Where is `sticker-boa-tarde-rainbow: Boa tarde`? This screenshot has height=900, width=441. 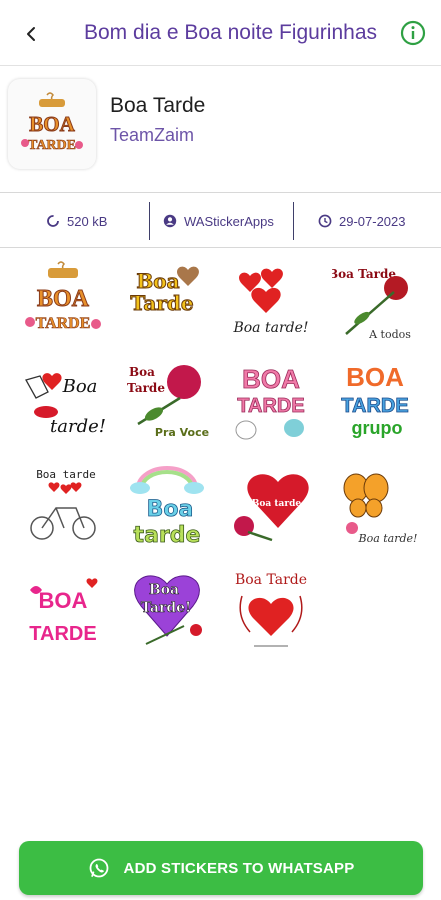
sticker-boa-tarde-rainbow: Boa tarde is located at coordinates (167, 507).